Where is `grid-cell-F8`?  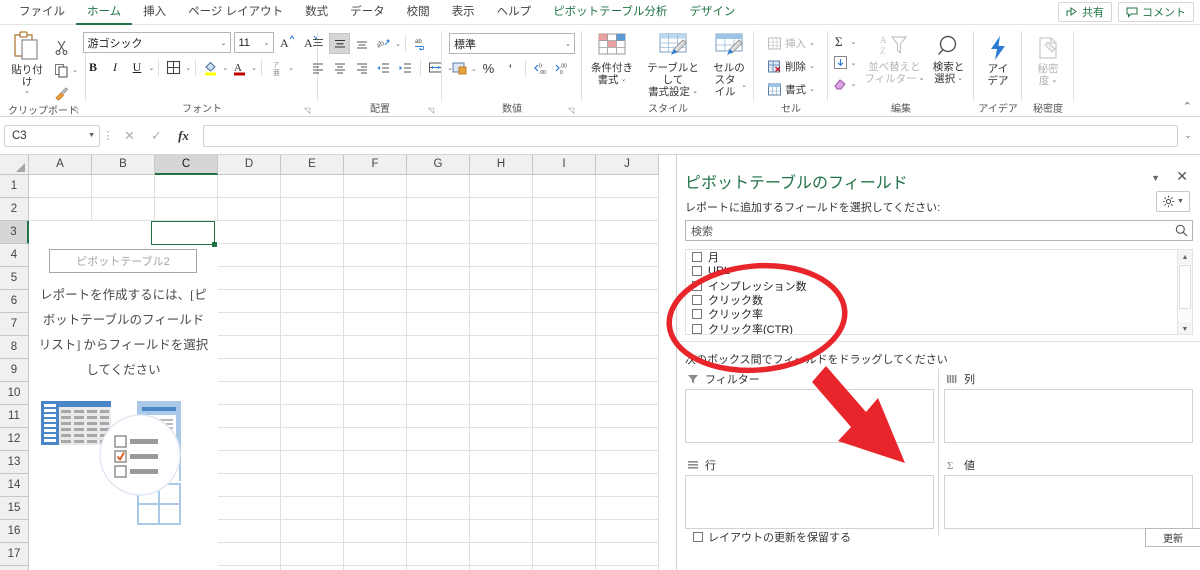
grid-cell-F8 is located at coordinates (375, 347).